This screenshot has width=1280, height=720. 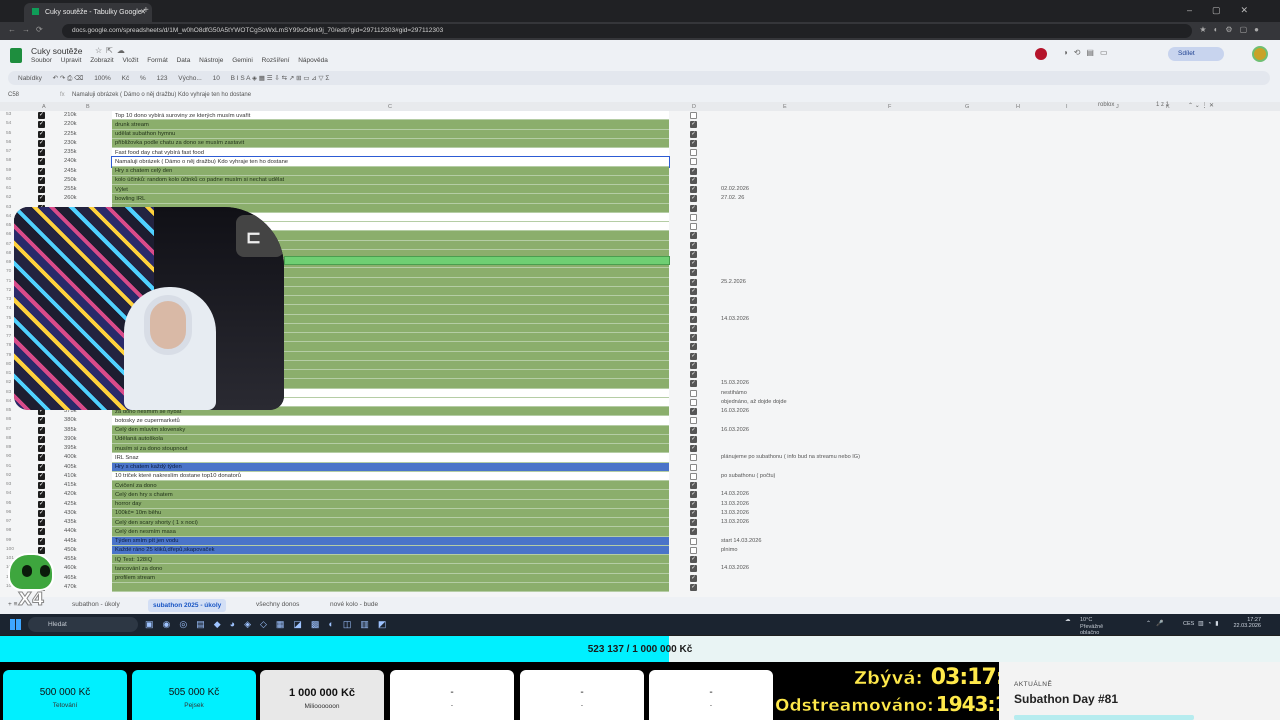 What do you see at coordinates (146, 10) in the screenshot?
I see `new-tab-icon: +` at bounding box center [146, 10].